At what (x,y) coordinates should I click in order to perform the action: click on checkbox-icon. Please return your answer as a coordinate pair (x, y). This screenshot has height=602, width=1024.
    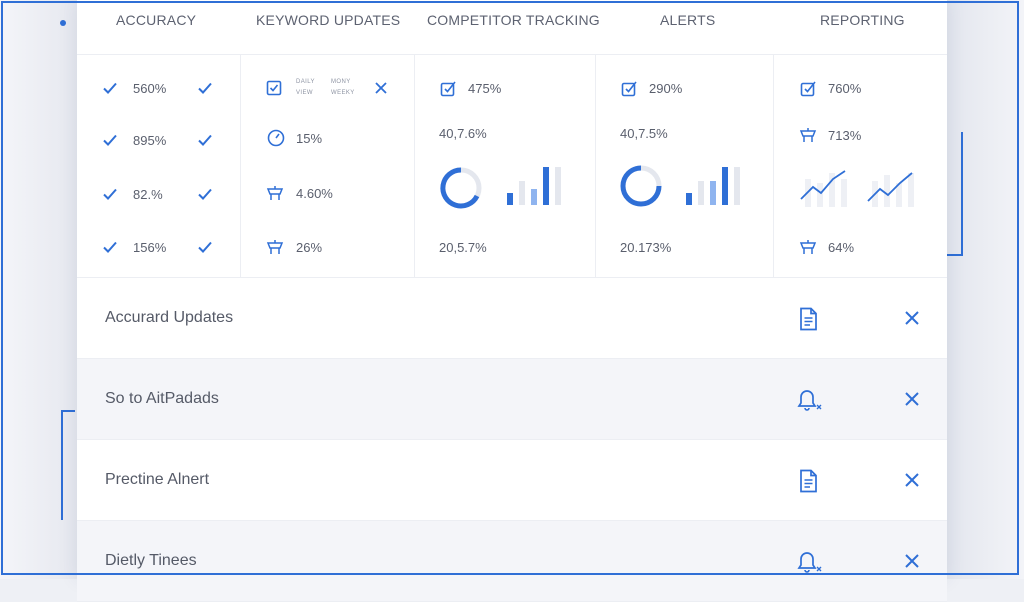
    Looking at the image, I should click on (274, 88).